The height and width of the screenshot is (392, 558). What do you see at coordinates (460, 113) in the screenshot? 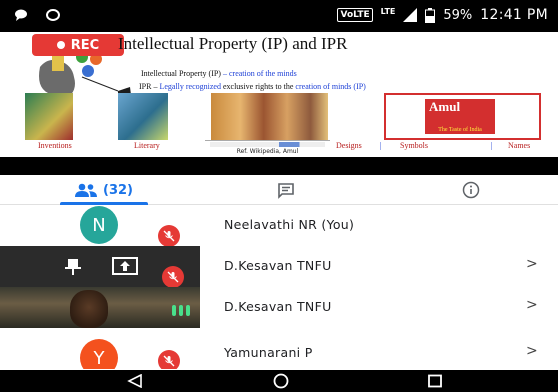
I see `amul-logo: Amul` at bounding box center [460, 113].